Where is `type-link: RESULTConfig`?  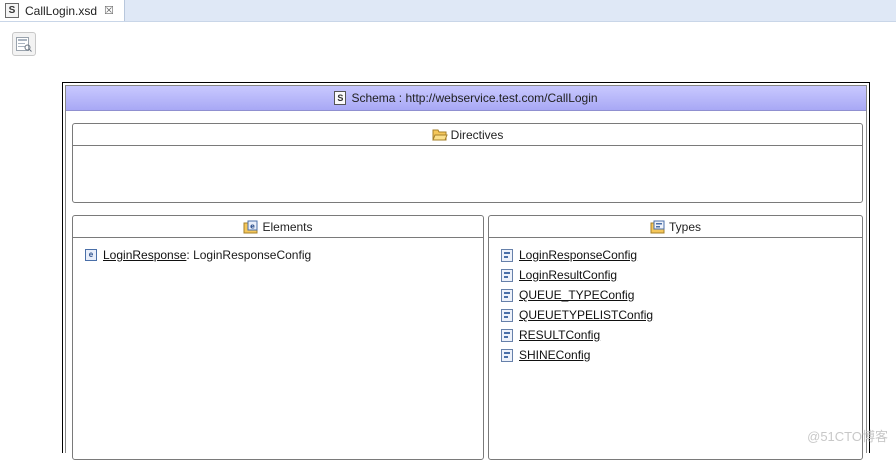 type-link: RESULTConfig is located at coordinates (559, 335).